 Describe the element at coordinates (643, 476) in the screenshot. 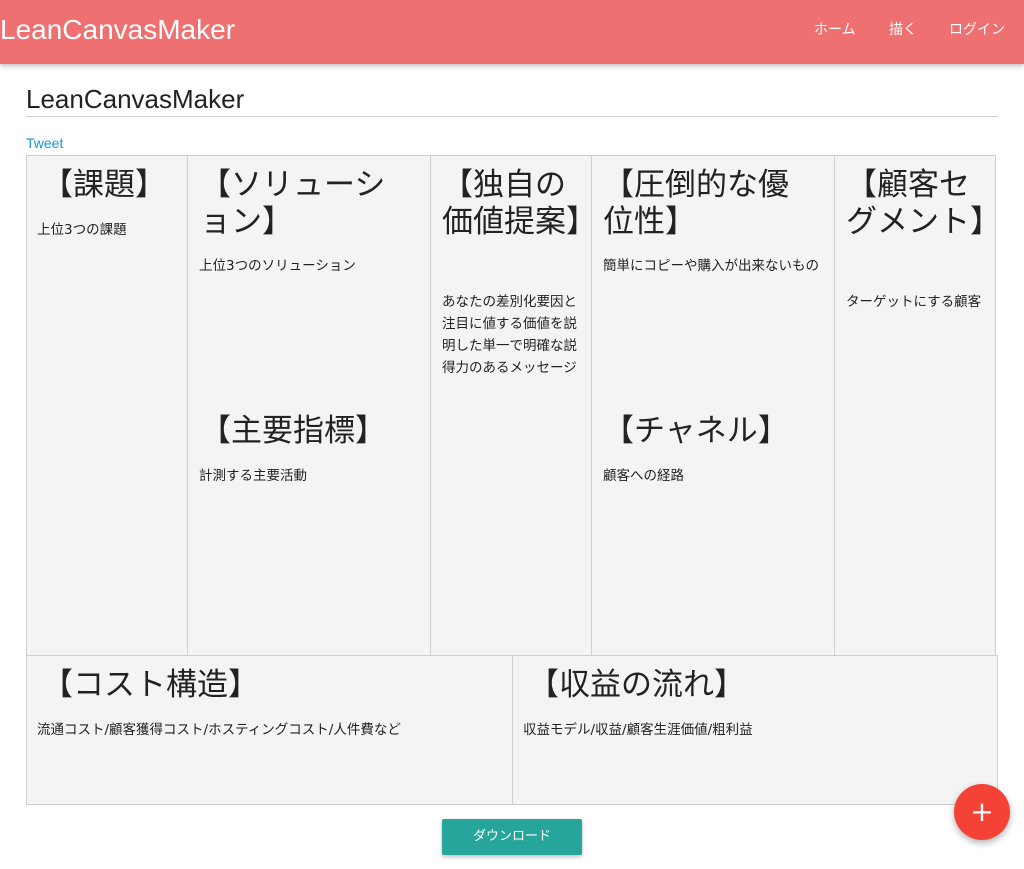

I see `channels-body: 顧客への経路` at that location.